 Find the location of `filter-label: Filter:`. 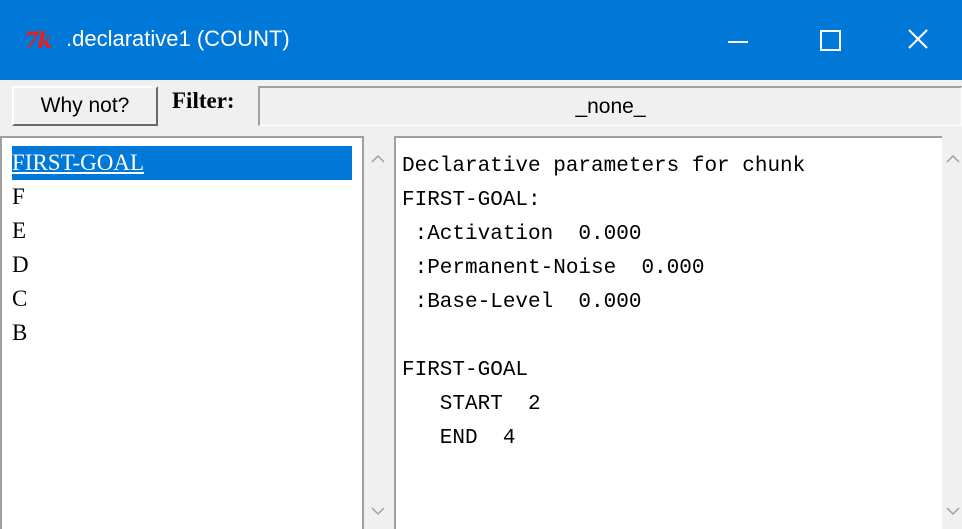

filter-label: Filter: is located at coordinates (203, 100).